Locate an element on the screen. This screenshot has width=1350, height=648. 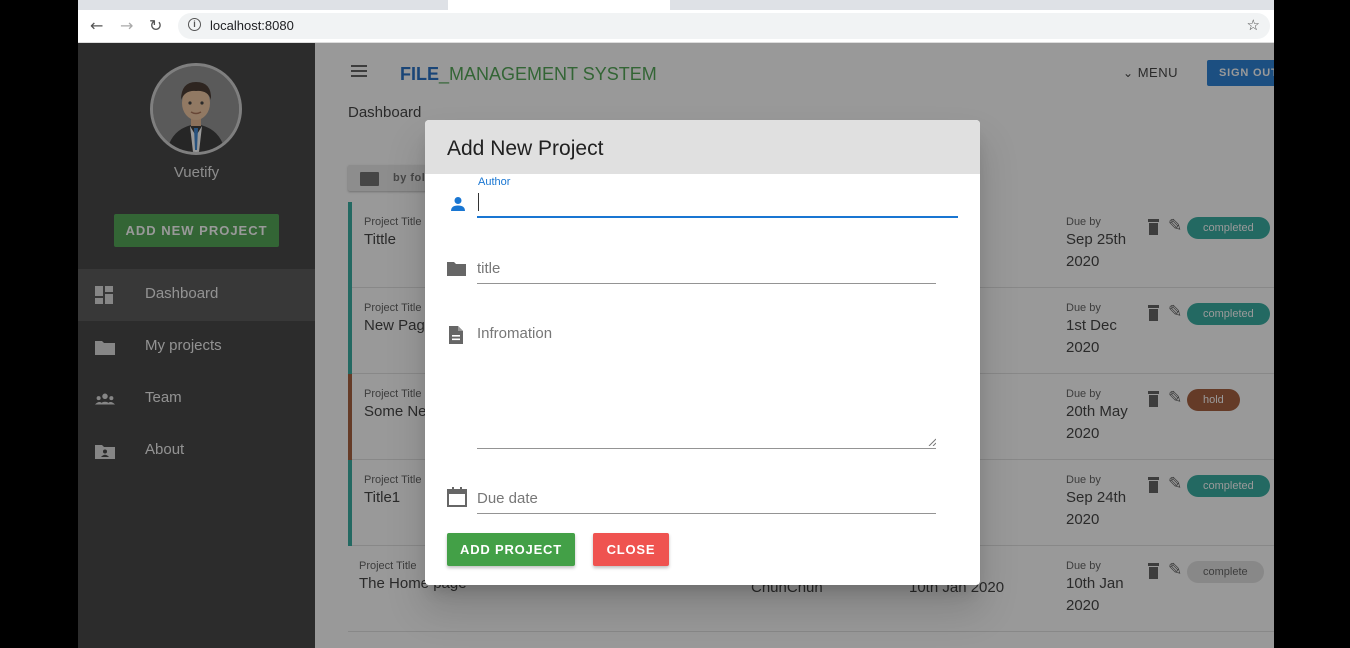
author-underline is located at coordinates (717, 217).